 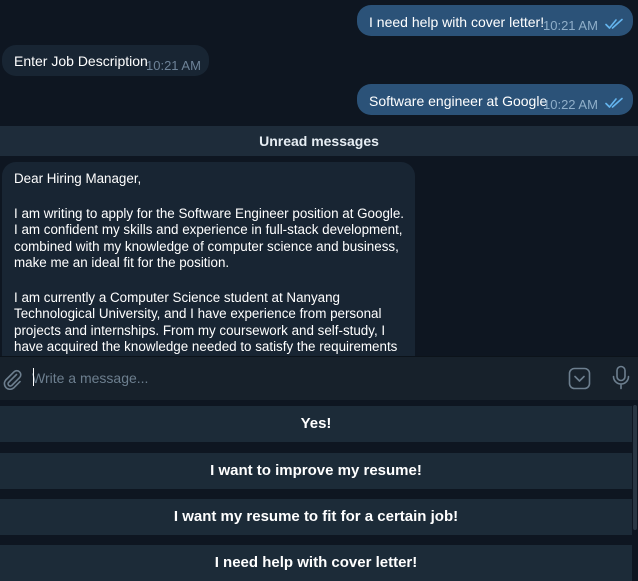 I want to click on incoming-message: Enter Job Description 10:21 AM, so click(x=105, y=60).